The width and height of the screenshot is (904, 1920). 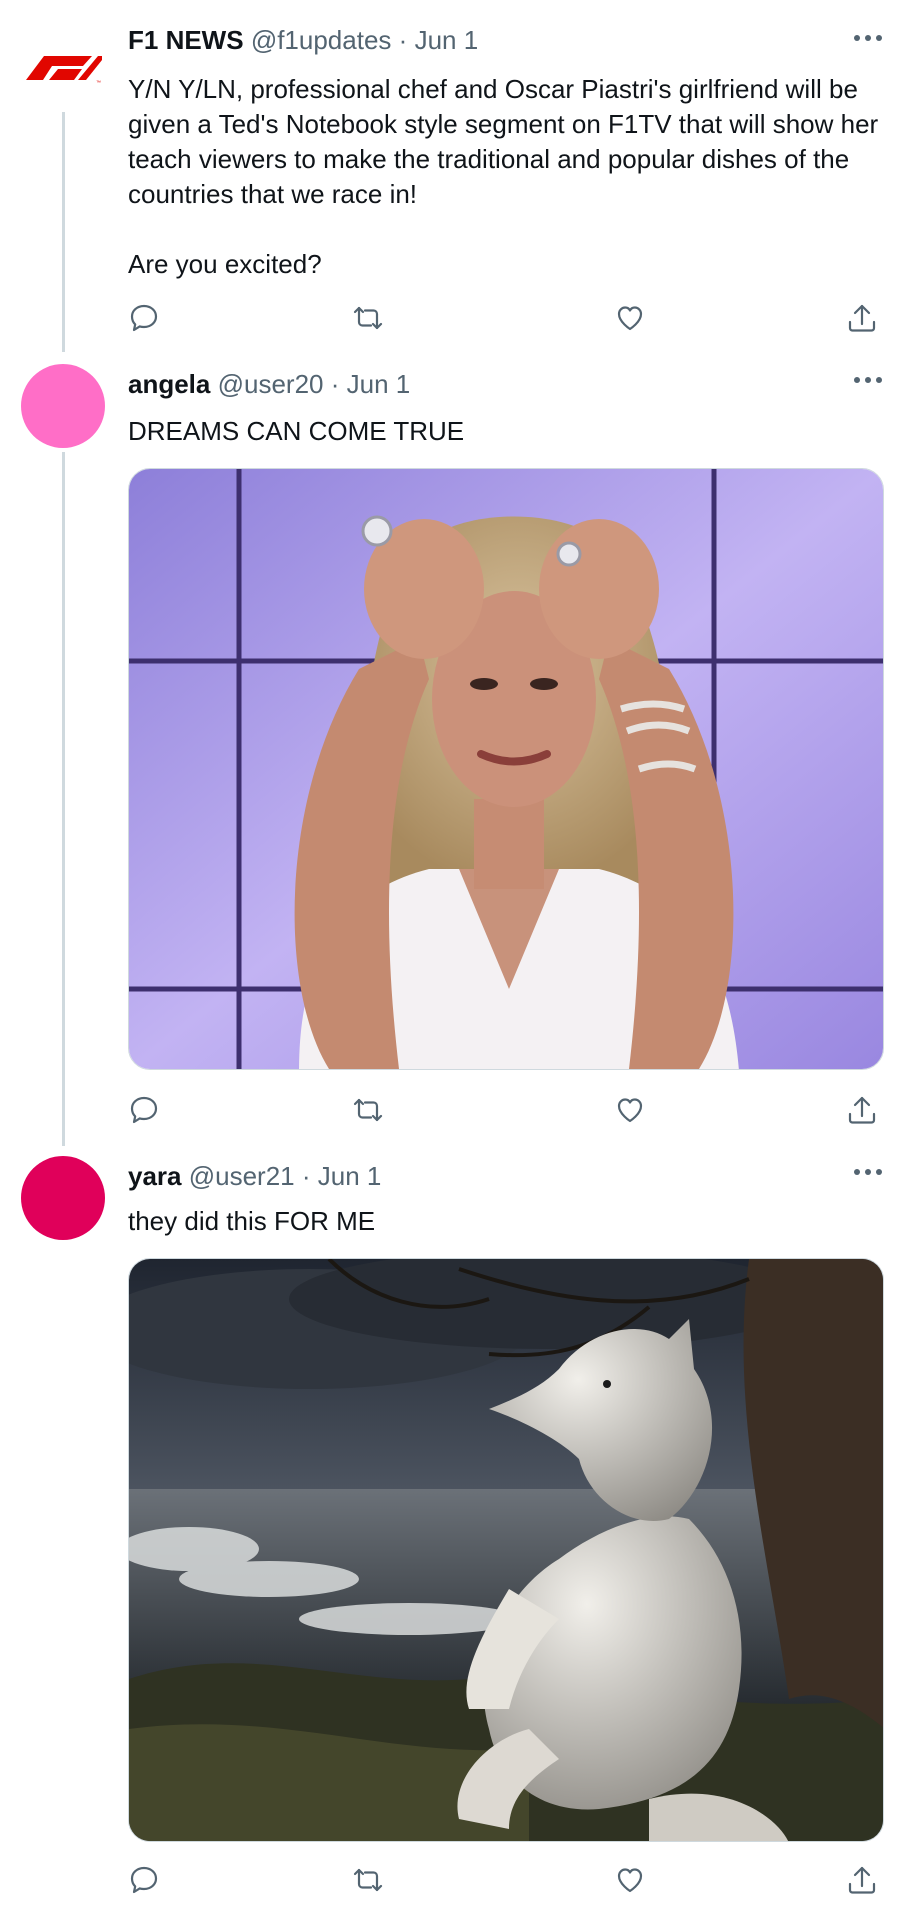 I want to click on tweet-header: yara @user21 · Jun 1, so click(x=254, y=1176).